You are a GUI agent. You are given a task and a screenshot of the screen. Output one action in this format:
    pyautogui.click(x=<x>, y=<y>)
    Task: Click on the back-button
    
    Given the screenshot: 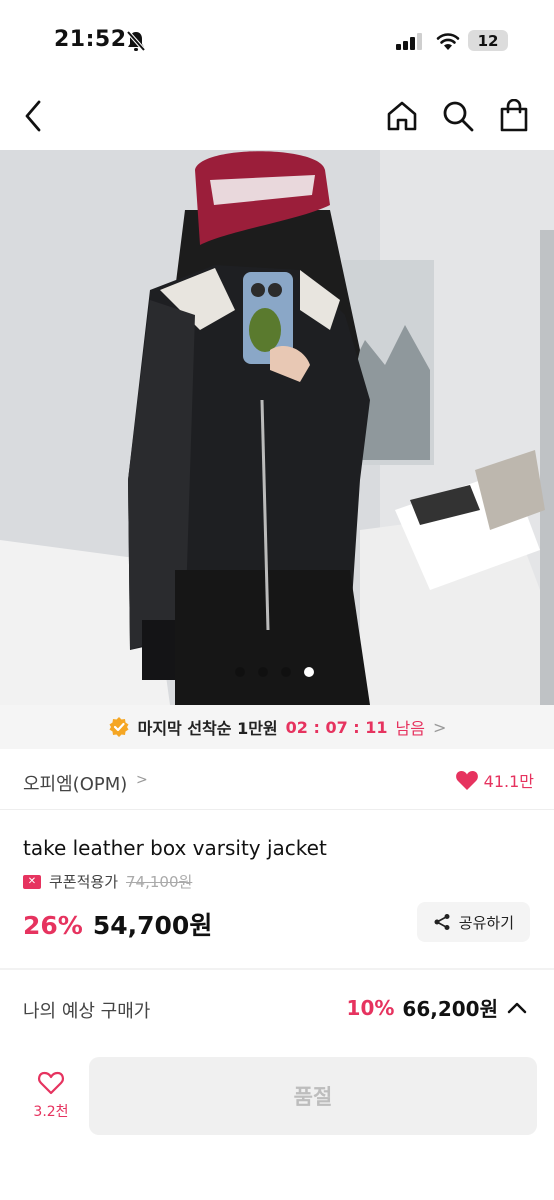 What is the action you would take?
    pyautogui.click(x=34, y=116)
    